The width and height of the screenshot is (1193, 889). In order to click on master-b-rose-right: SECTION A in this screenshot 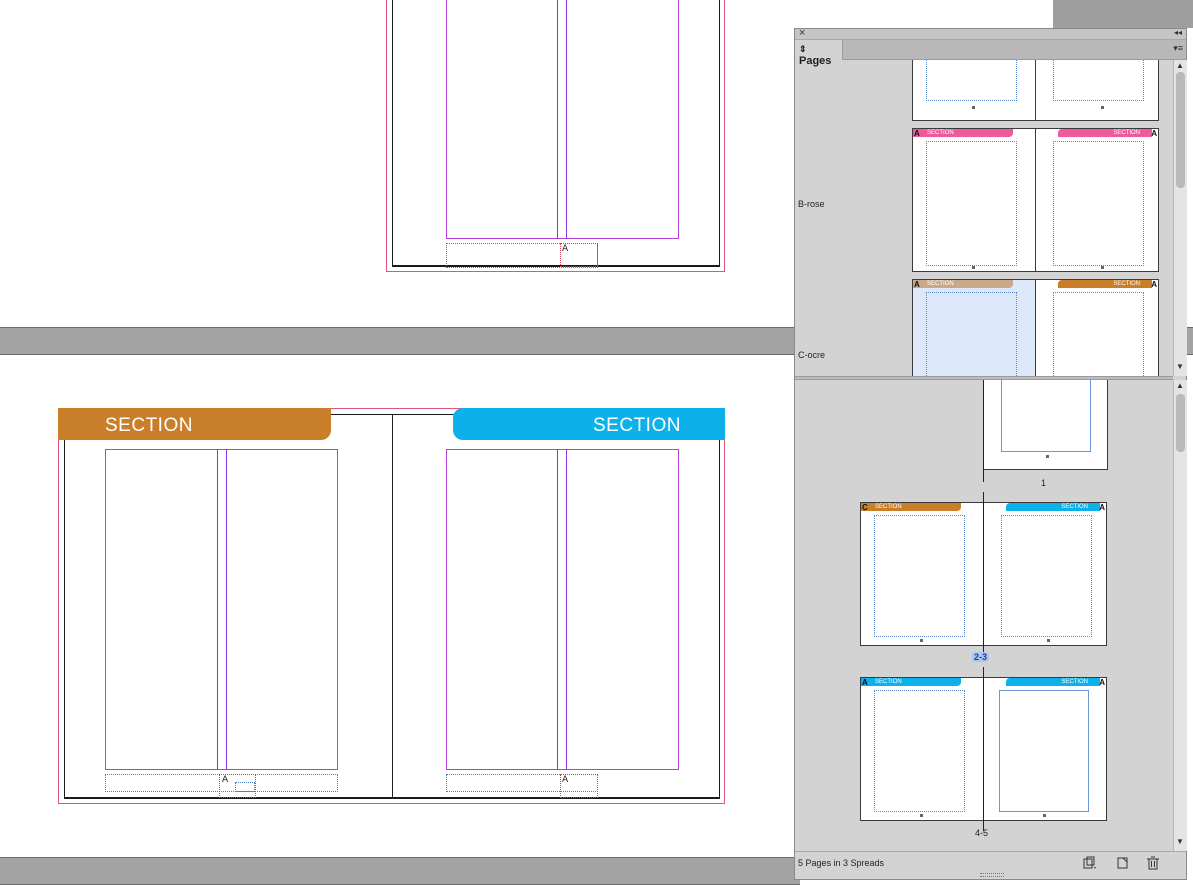, I will do `click(1097, 200)`.